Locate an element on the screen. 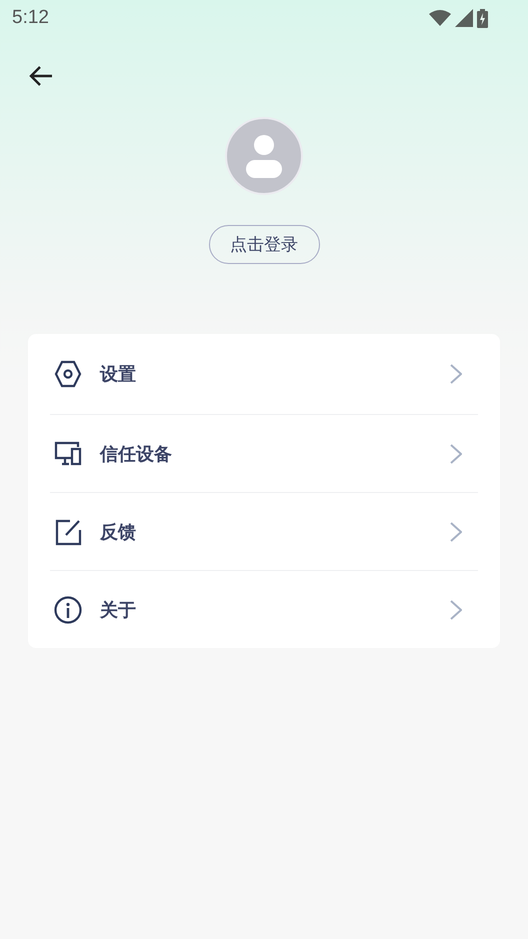 This screenshot has width=528, height=939. status-time: 5:12 is located at coordinates (30, 18).